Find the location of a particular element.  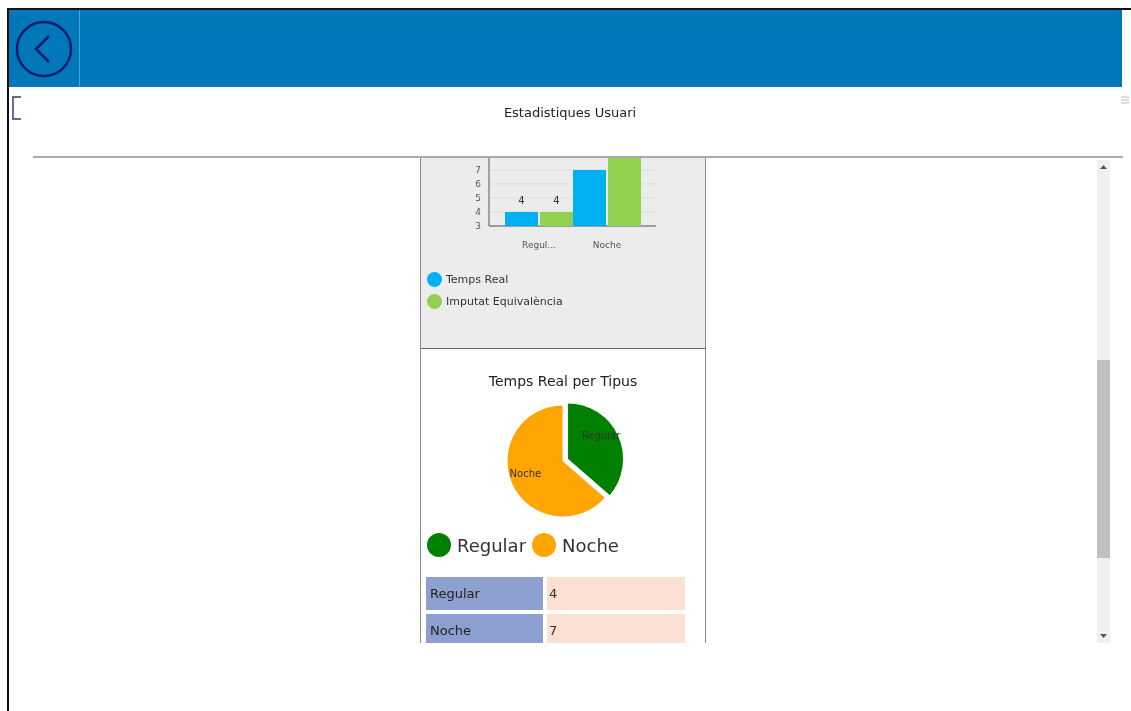

legend-label: Noche is located at coordinates (590, 545).